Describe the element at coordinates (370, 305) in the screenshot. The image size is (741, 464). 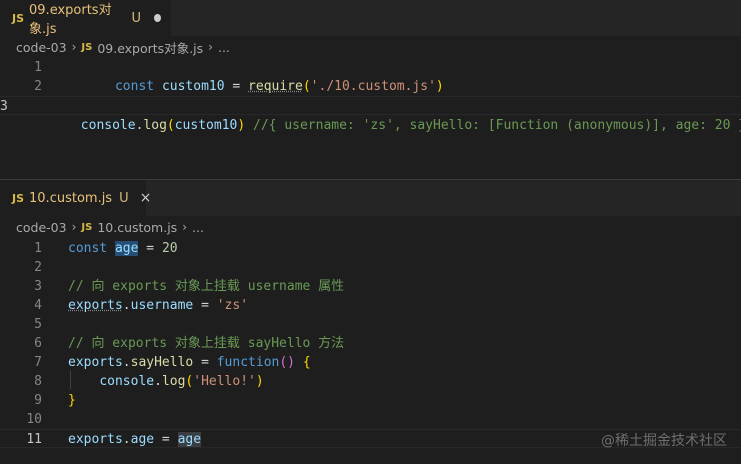
I see `code-line: 4 exports.username = 'zs'` at that location.